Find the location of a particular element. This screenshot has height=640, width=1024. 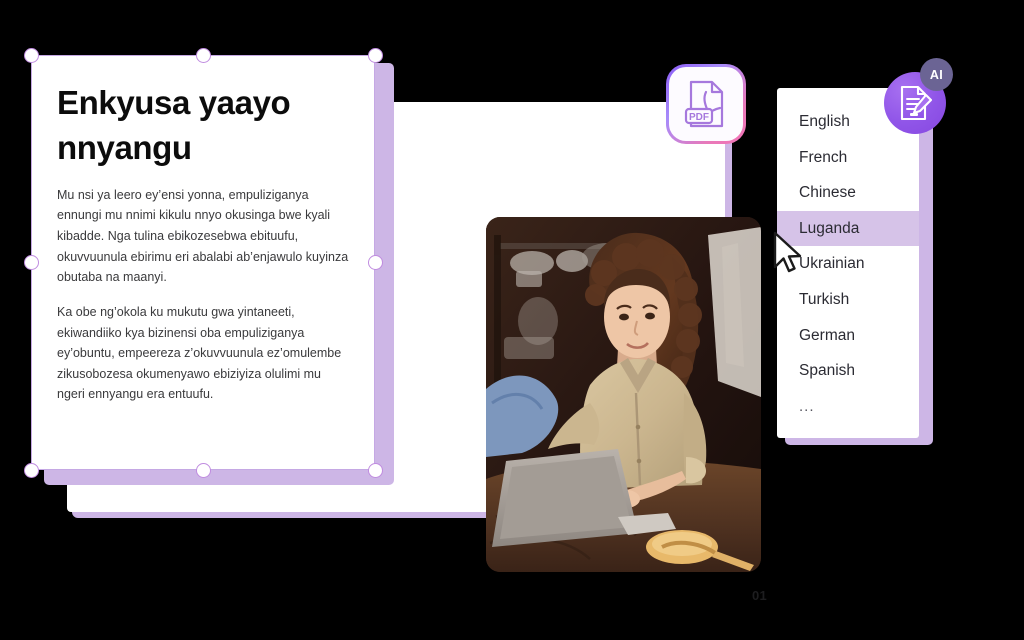

slide-photo is located at coordinates (623, 394).